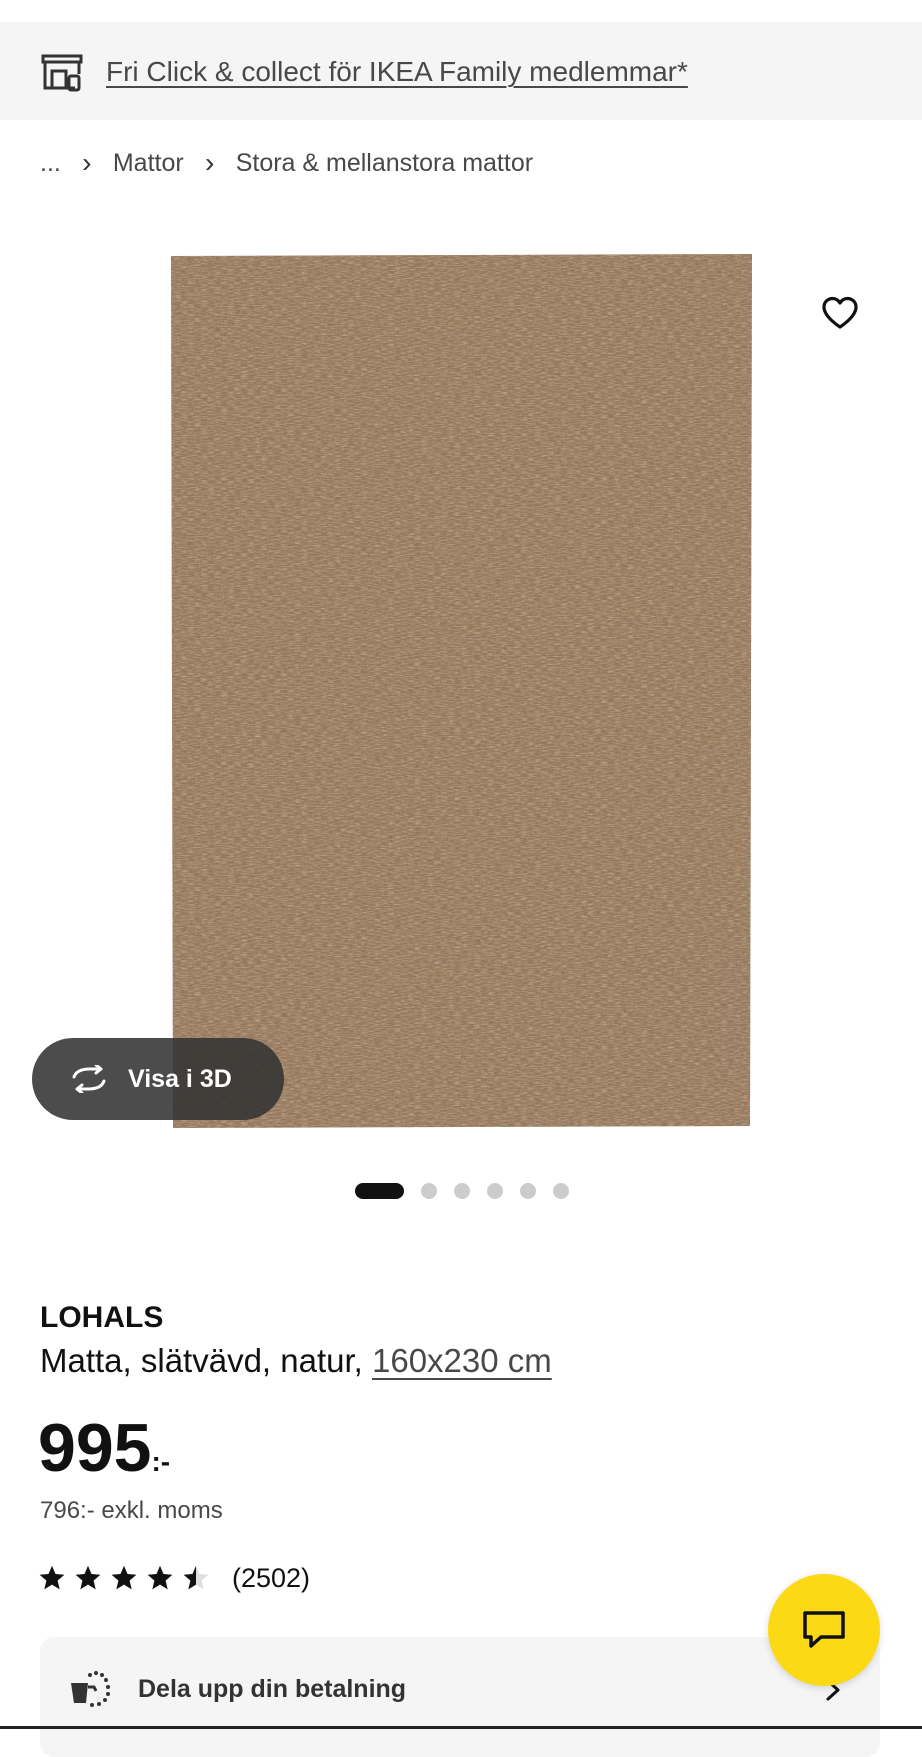  I want to click on rating: (2502), so click(174, 1578).